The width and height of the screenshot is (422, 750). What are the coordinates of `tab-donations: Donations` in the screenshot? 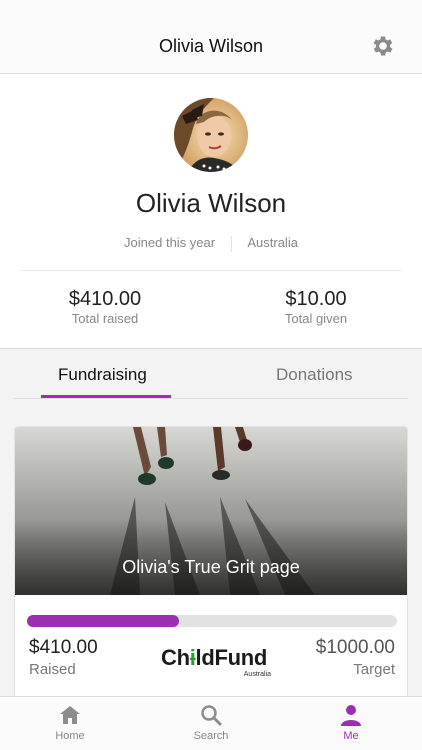 It's located at (314, 375).